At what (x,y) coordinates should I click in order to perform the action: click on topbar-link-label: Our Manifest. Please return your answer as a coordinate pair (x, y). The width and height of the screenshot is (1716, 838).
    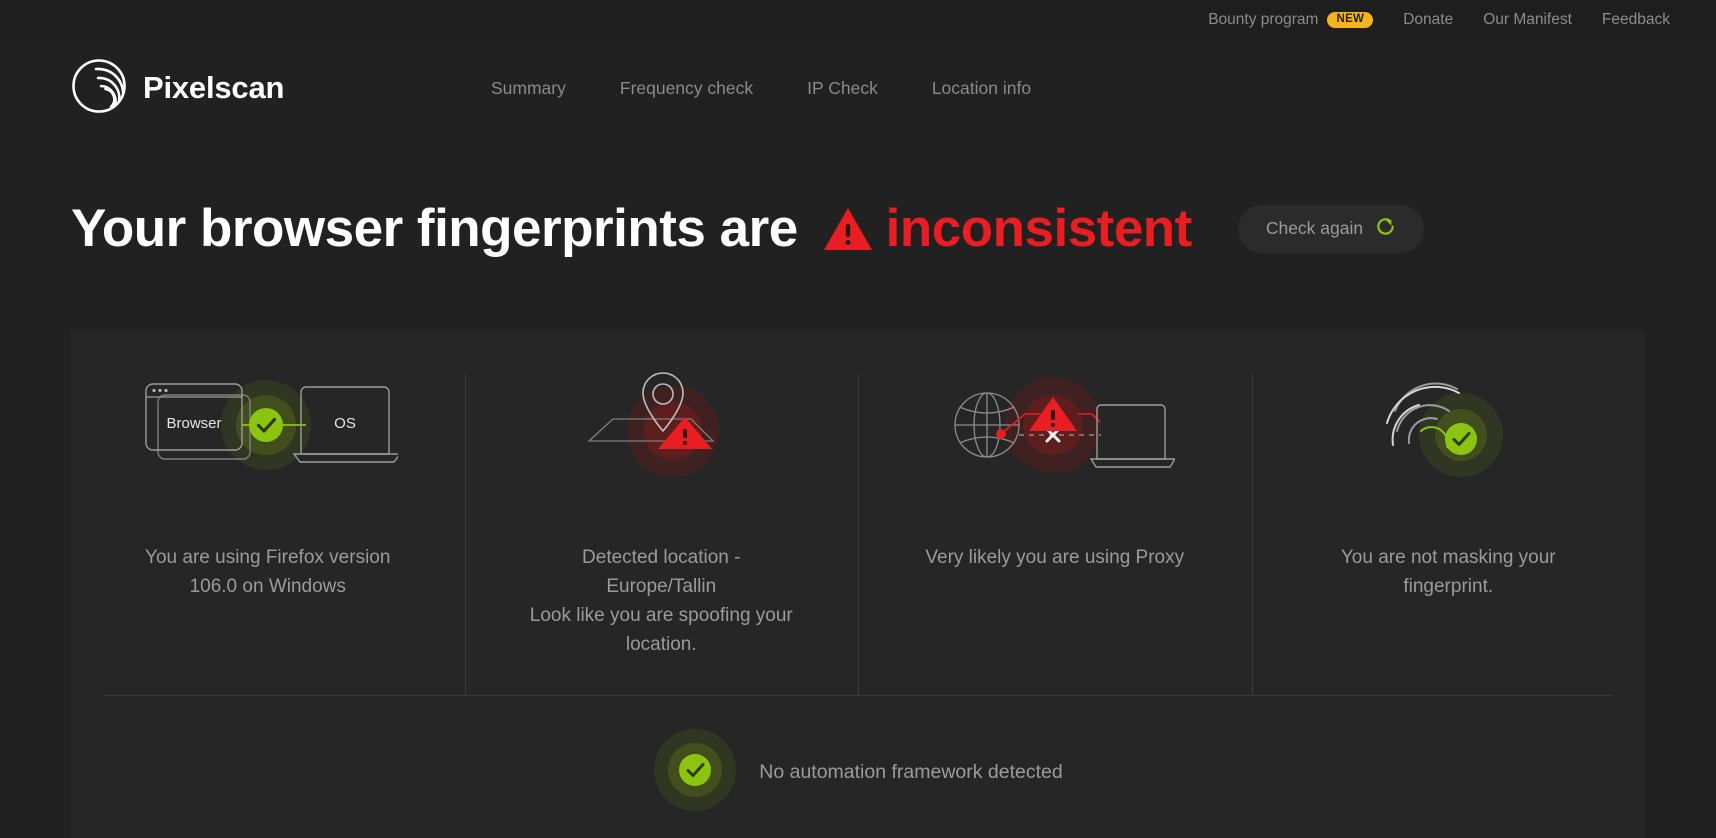
    Looking at the image, I should click on (1527, 19).